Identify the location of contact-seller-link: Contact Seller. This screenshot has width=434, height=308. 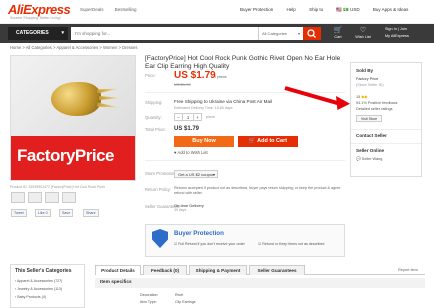
(371, 135).